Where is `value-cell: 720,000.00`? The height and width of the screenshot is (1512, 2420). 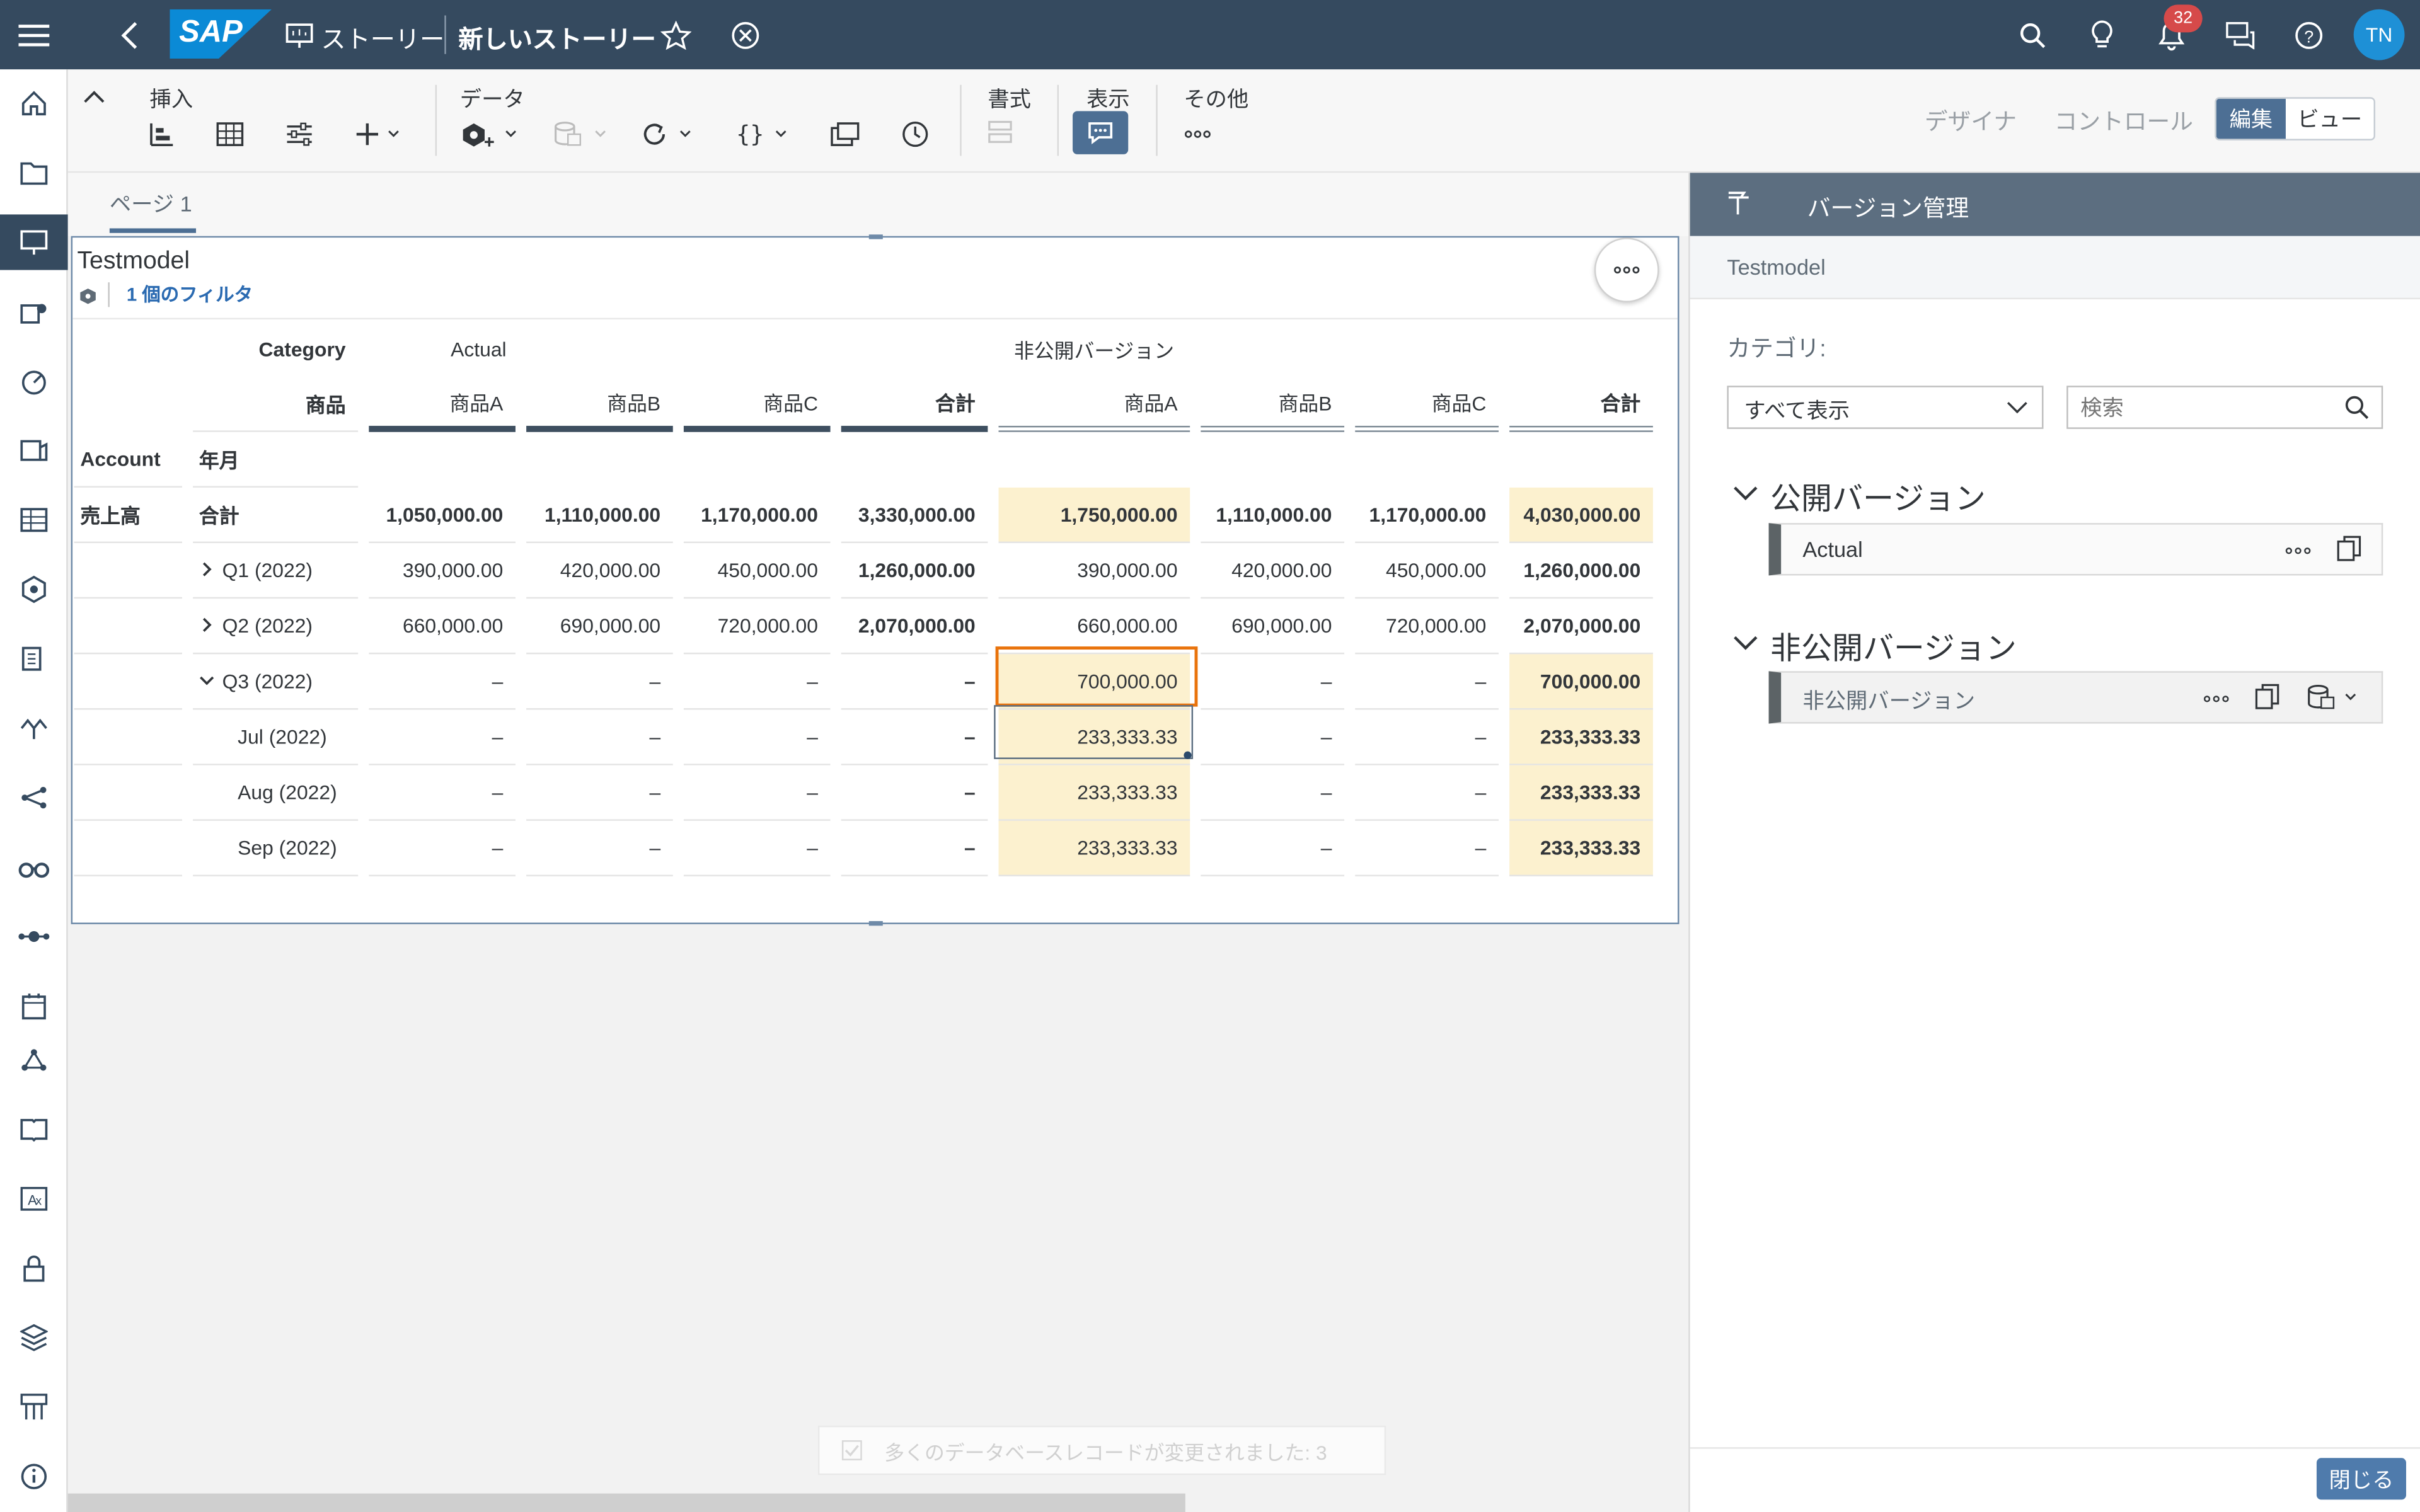
value-cell: 720,000.00 is located at coordinates (757, 626).